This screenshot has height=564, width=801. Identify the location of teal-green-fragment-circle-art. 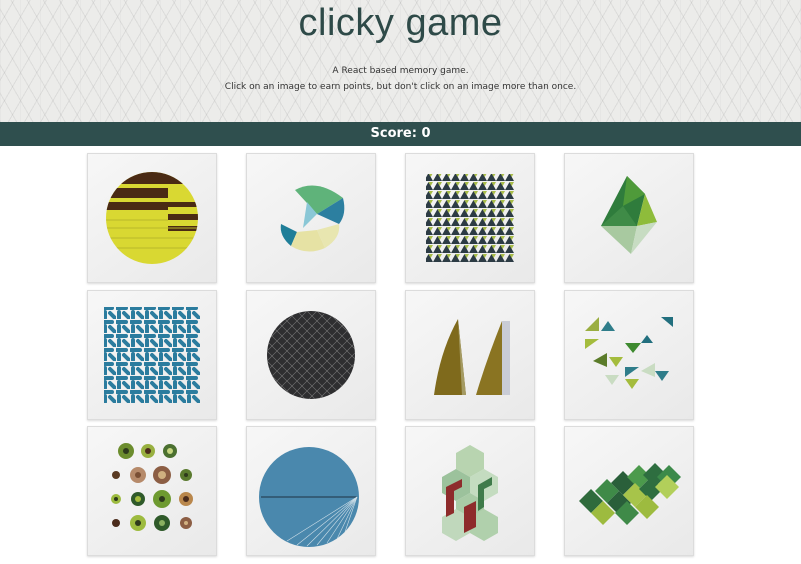
(312, 218).